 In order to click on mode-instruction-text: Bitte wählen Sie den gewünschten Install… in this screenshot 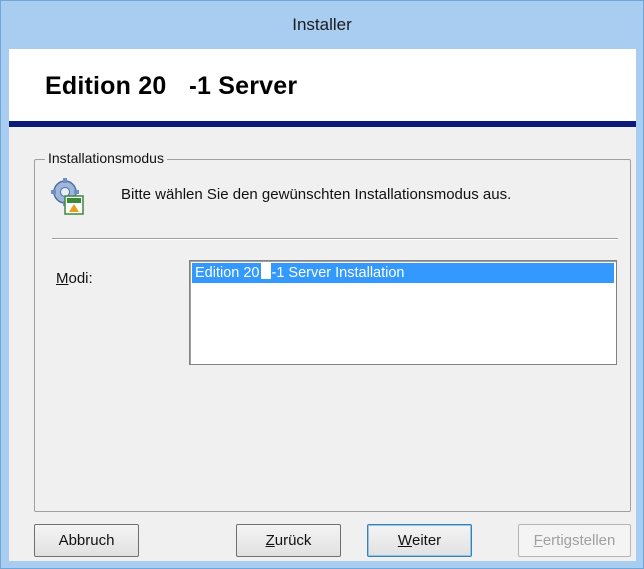, I will do `click(316, 194)`.